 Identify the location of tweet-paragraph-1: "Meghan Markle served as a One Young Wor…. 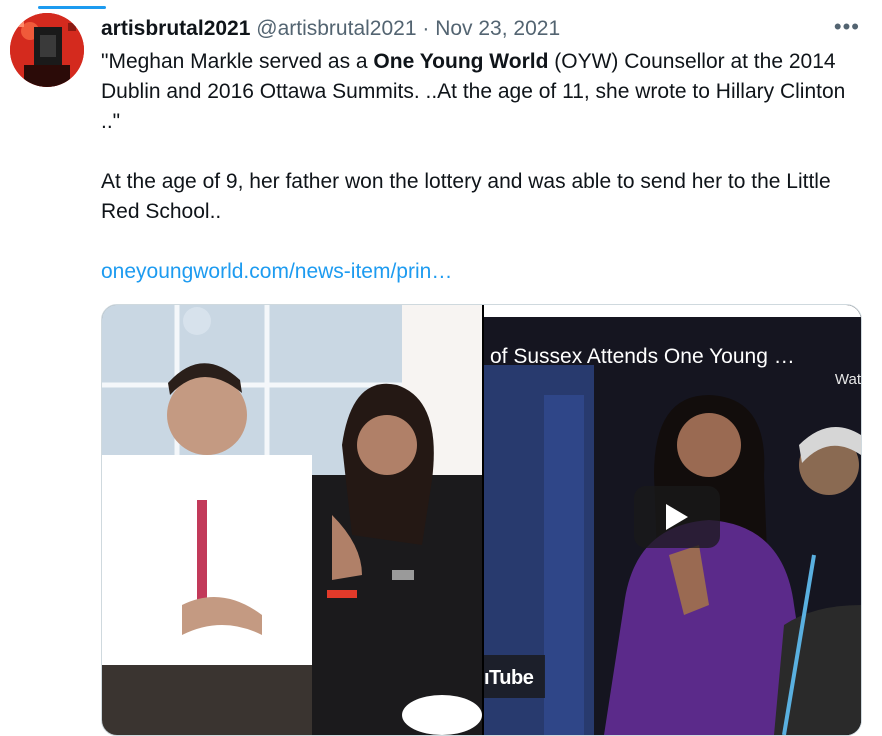
(473, 91).